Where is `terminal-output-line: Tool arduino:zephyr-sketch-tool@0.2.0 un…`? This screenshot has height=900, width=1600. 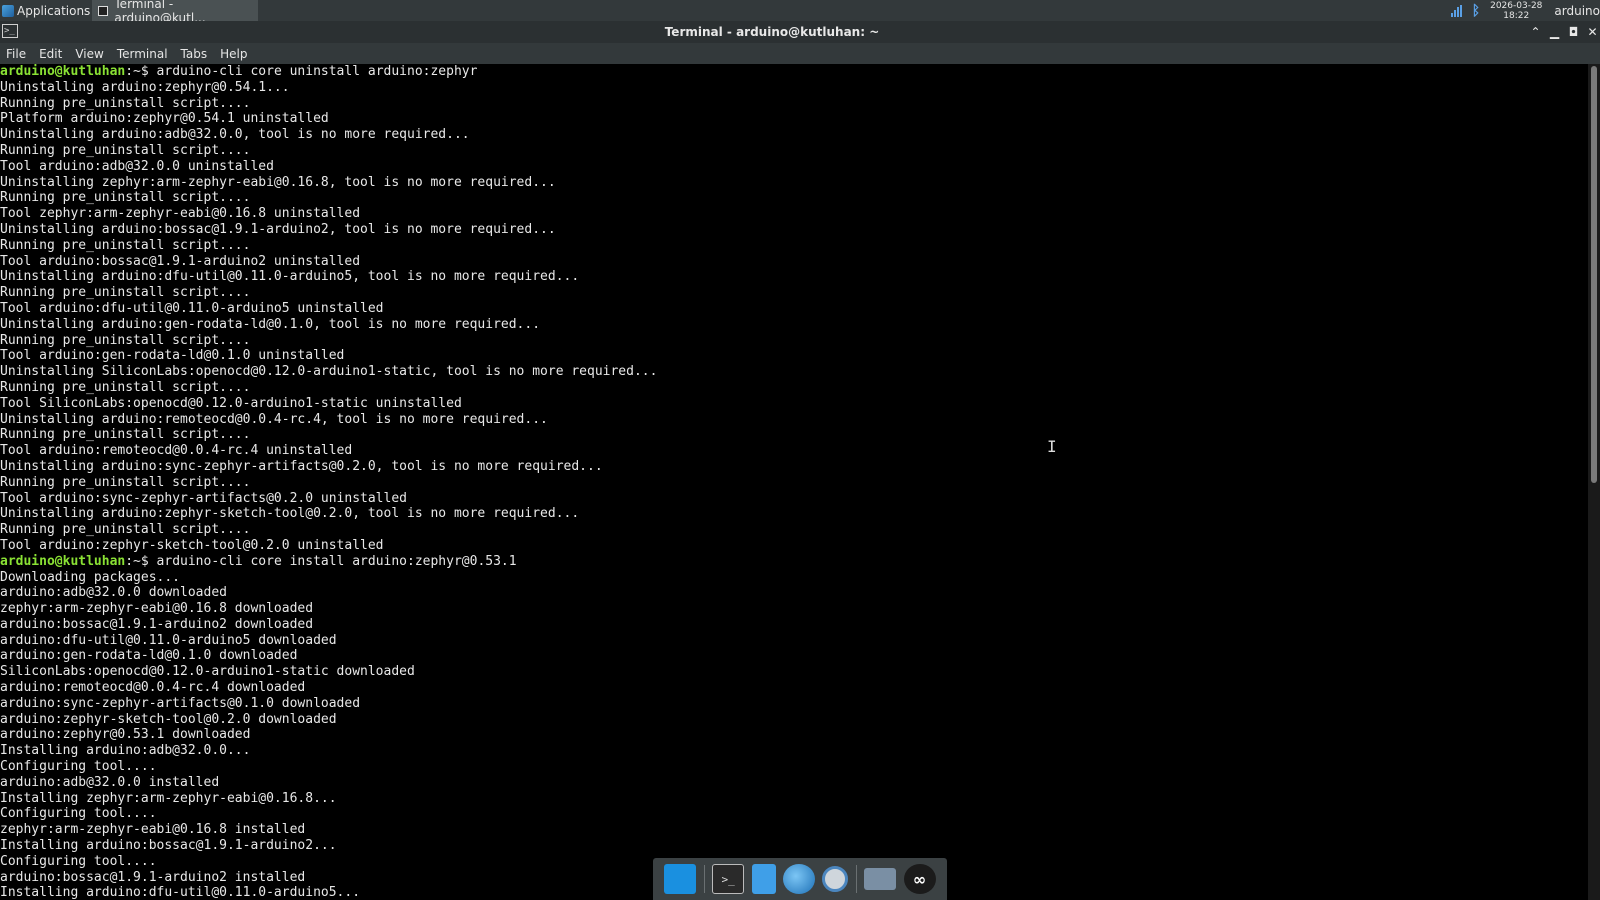
terminal-output-line: Tool arduino:zephyr-sketch-tool@0.2.0 un… is located at coordinates (794, 546).